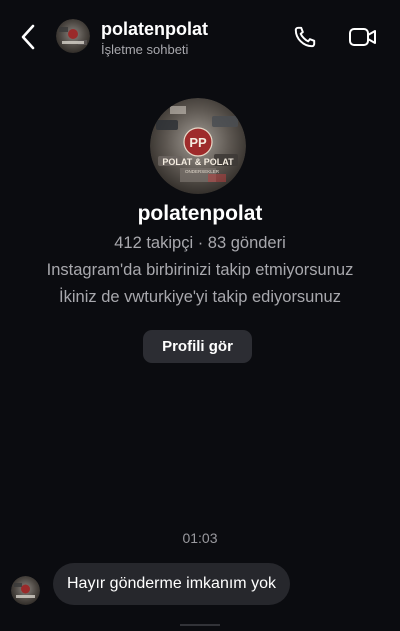  I want to click on message-bubble: Hayır gönderme imkanım yok, so click(171, 584).